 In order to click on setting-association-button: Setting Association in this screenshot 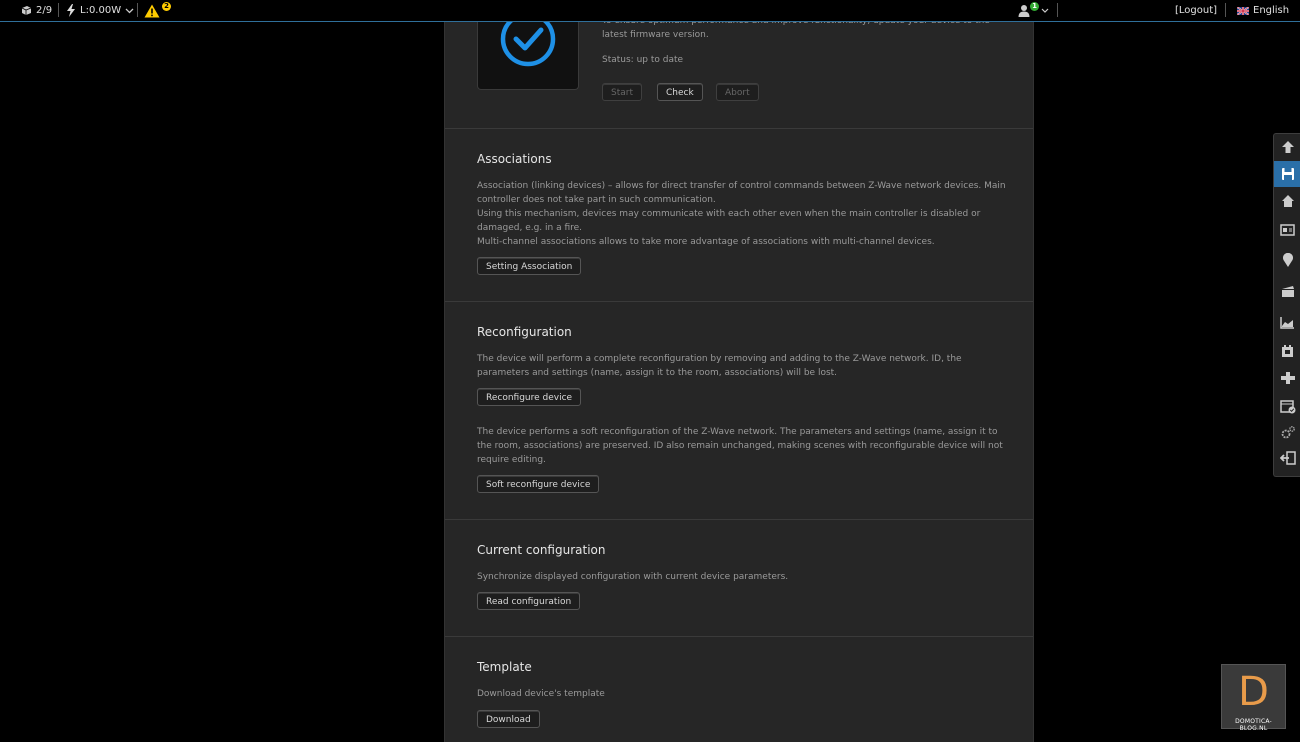, I will do `click(529, 266)`.